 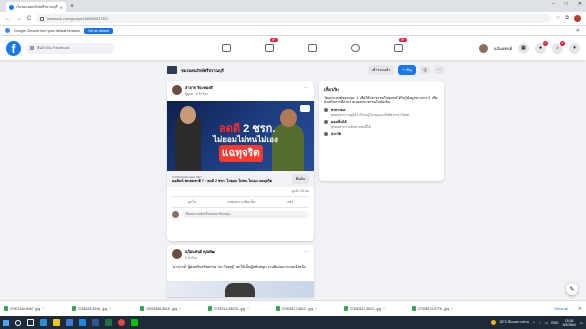 I want to click on maximize-button: □, so click(x=566, y=4).